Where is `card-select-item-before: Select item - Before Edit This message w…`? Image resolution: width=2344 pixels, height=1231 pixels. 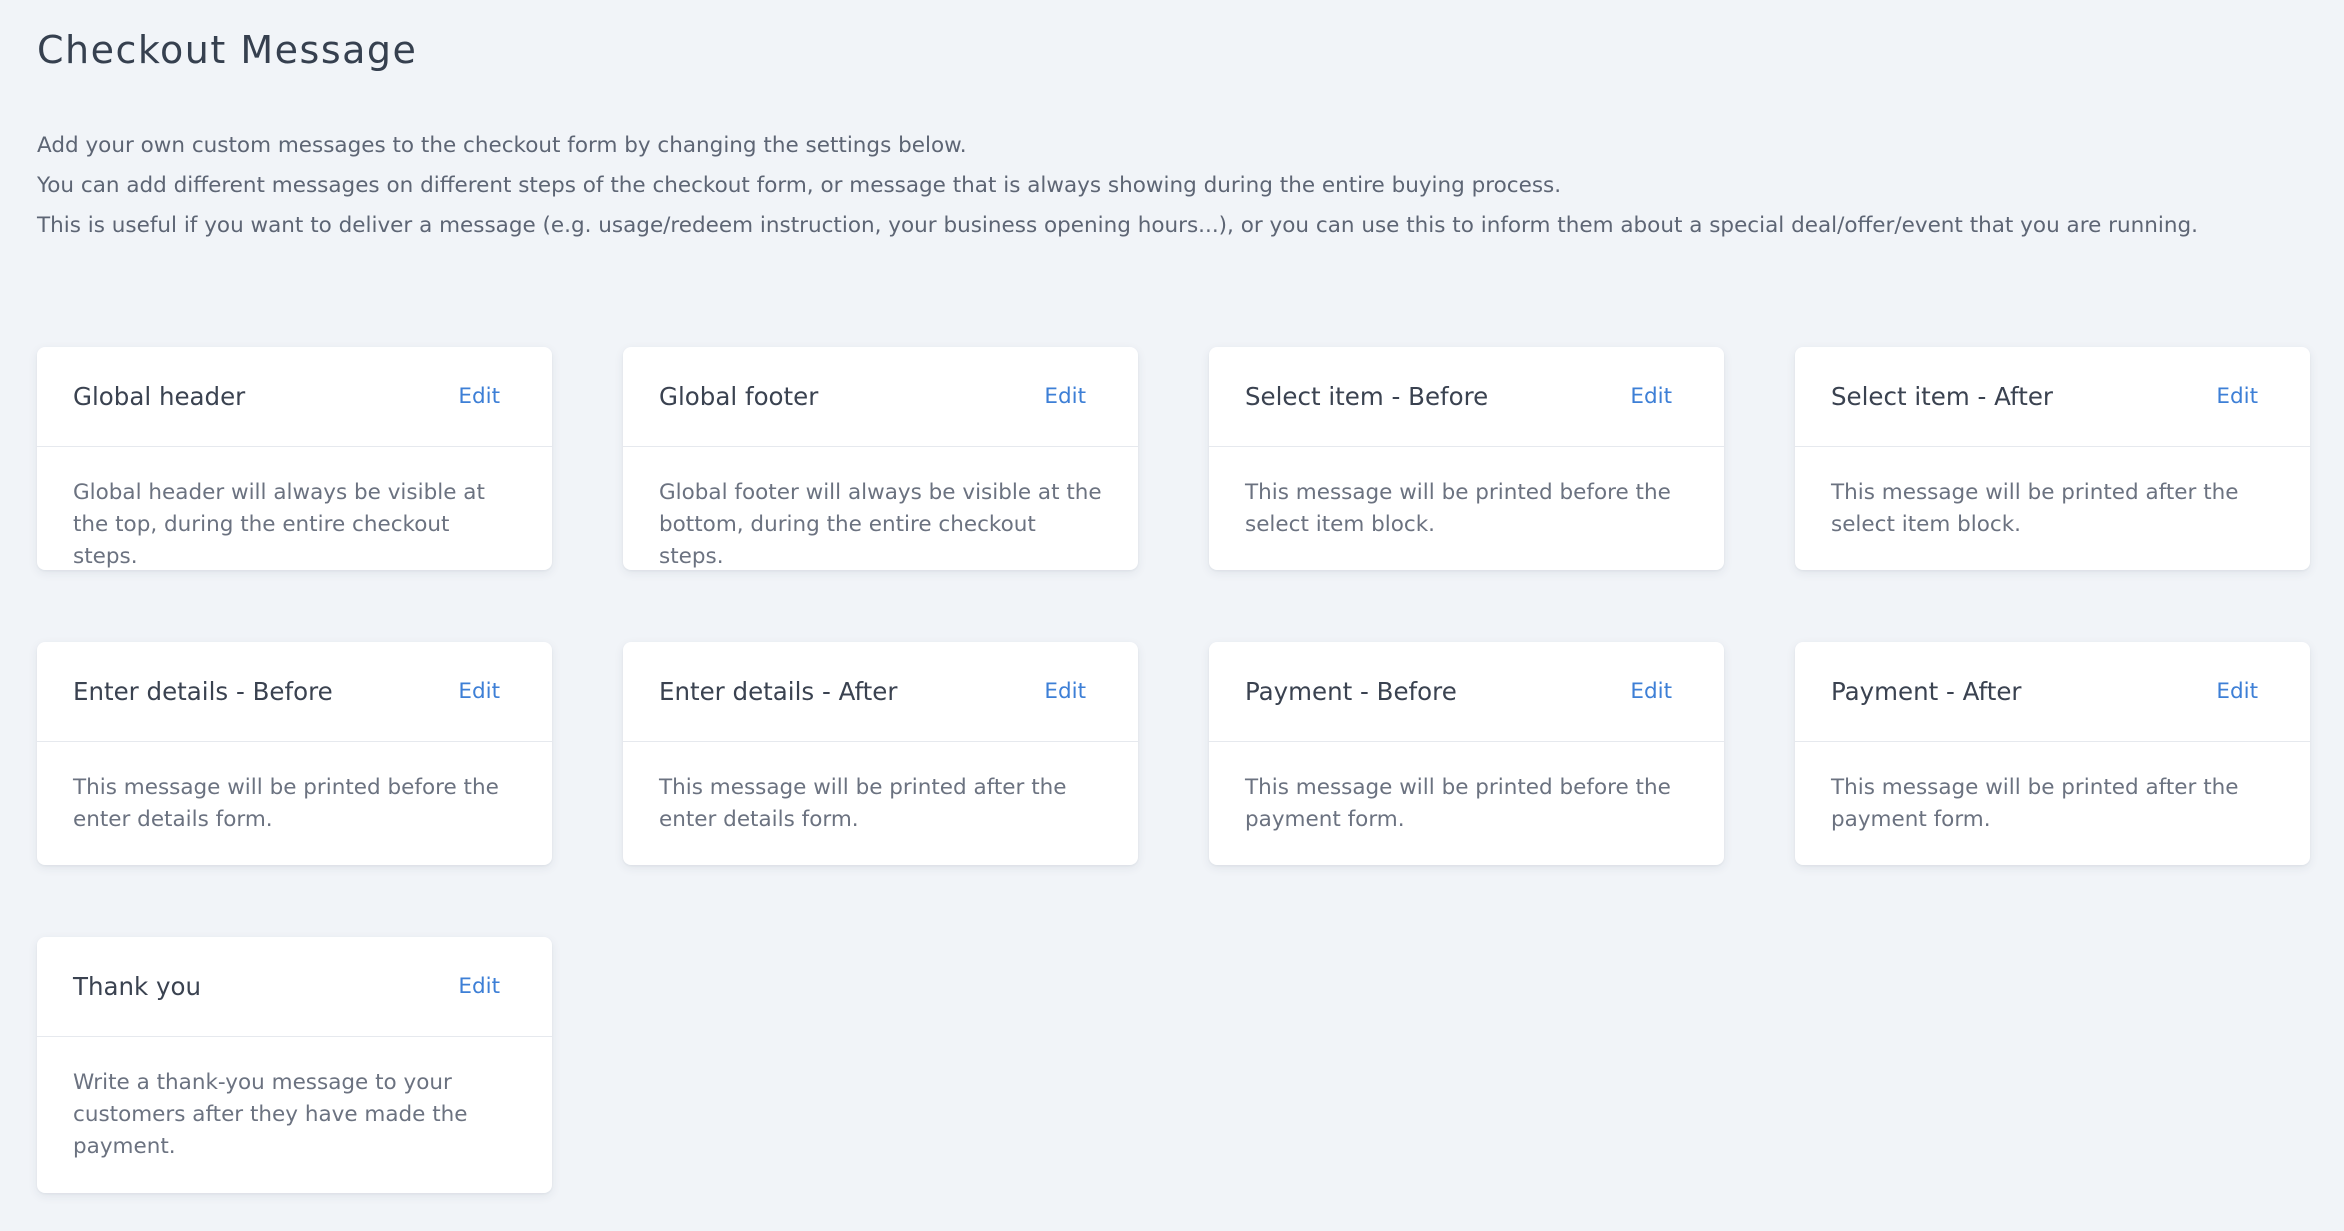
card-select-item-before: Select item - Before Edit This message w… is located at coordinates (1466, 458).